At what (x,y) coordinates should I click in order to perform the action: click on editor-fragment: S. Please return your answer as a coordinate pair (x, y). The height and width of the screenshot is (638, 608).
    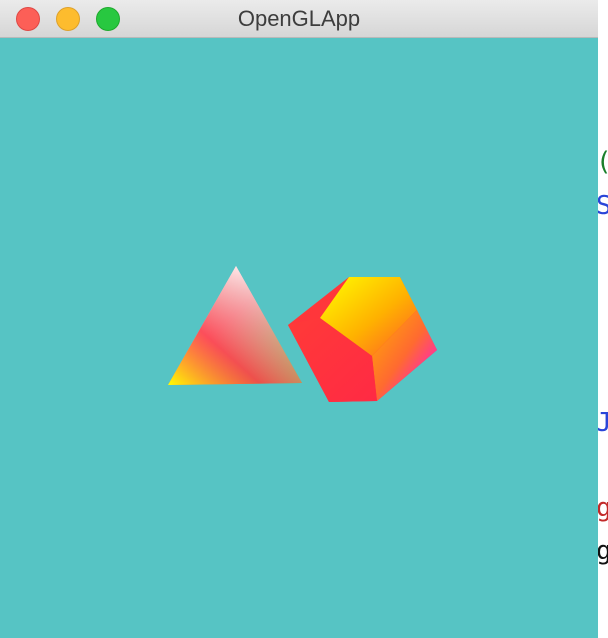
    Looking at the image, I should click on (603, 206).